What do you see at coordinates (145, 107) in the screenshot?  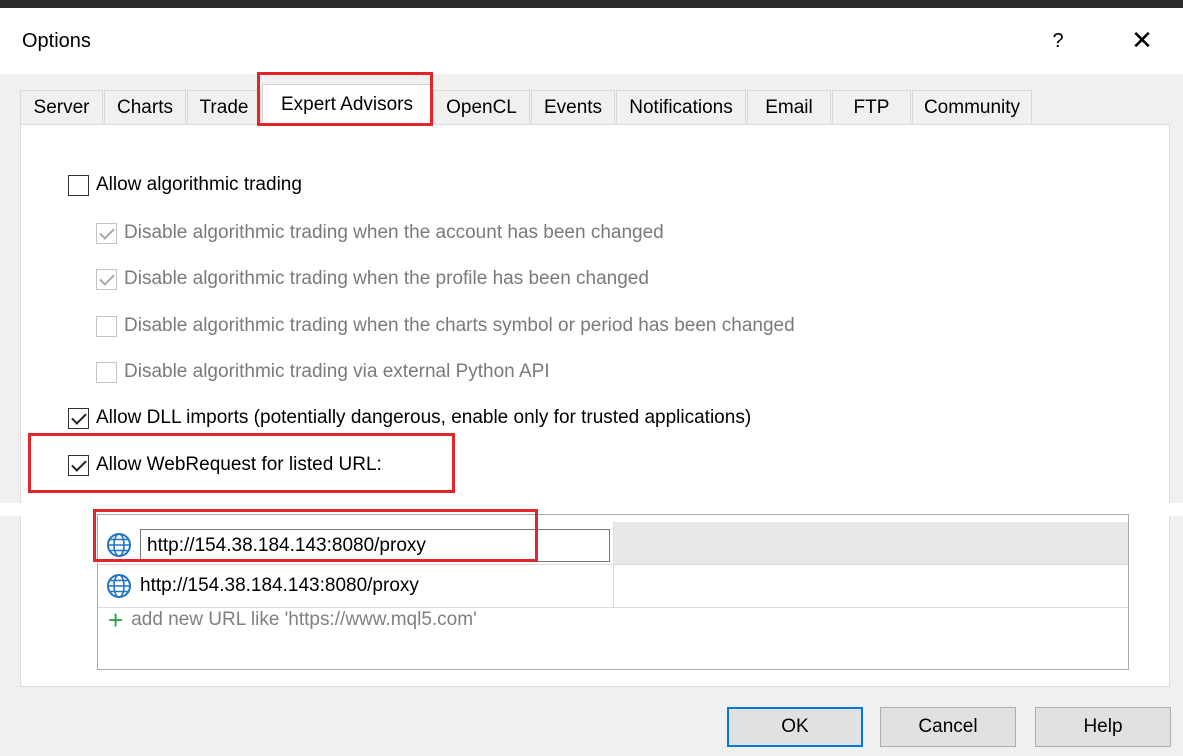 I see `tab-charts: Charts` at bounding box center [145, 107].